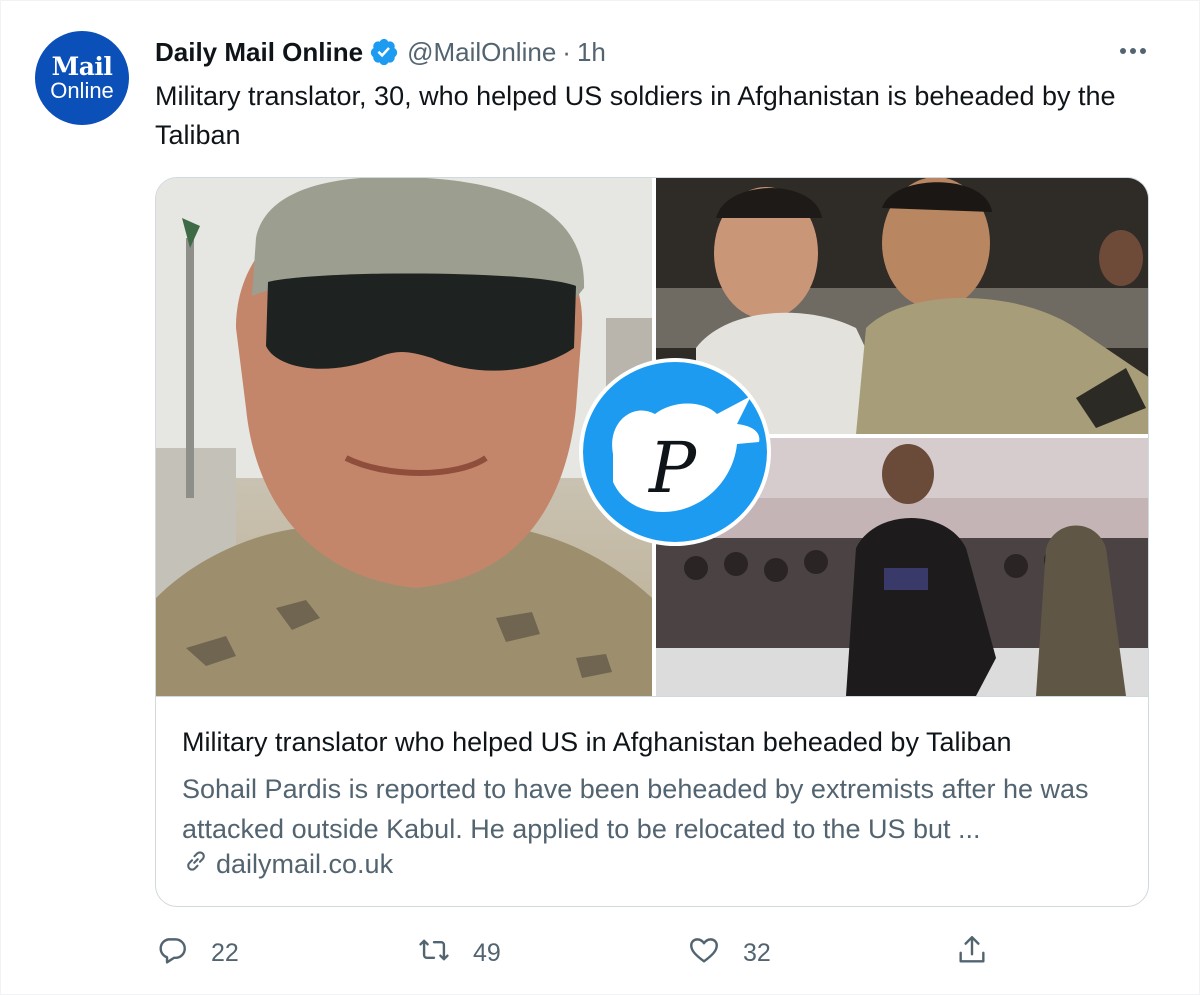 This screenshot has height=995, width=1200. I want to click on avatar: Mail Online, so click(82, 78).